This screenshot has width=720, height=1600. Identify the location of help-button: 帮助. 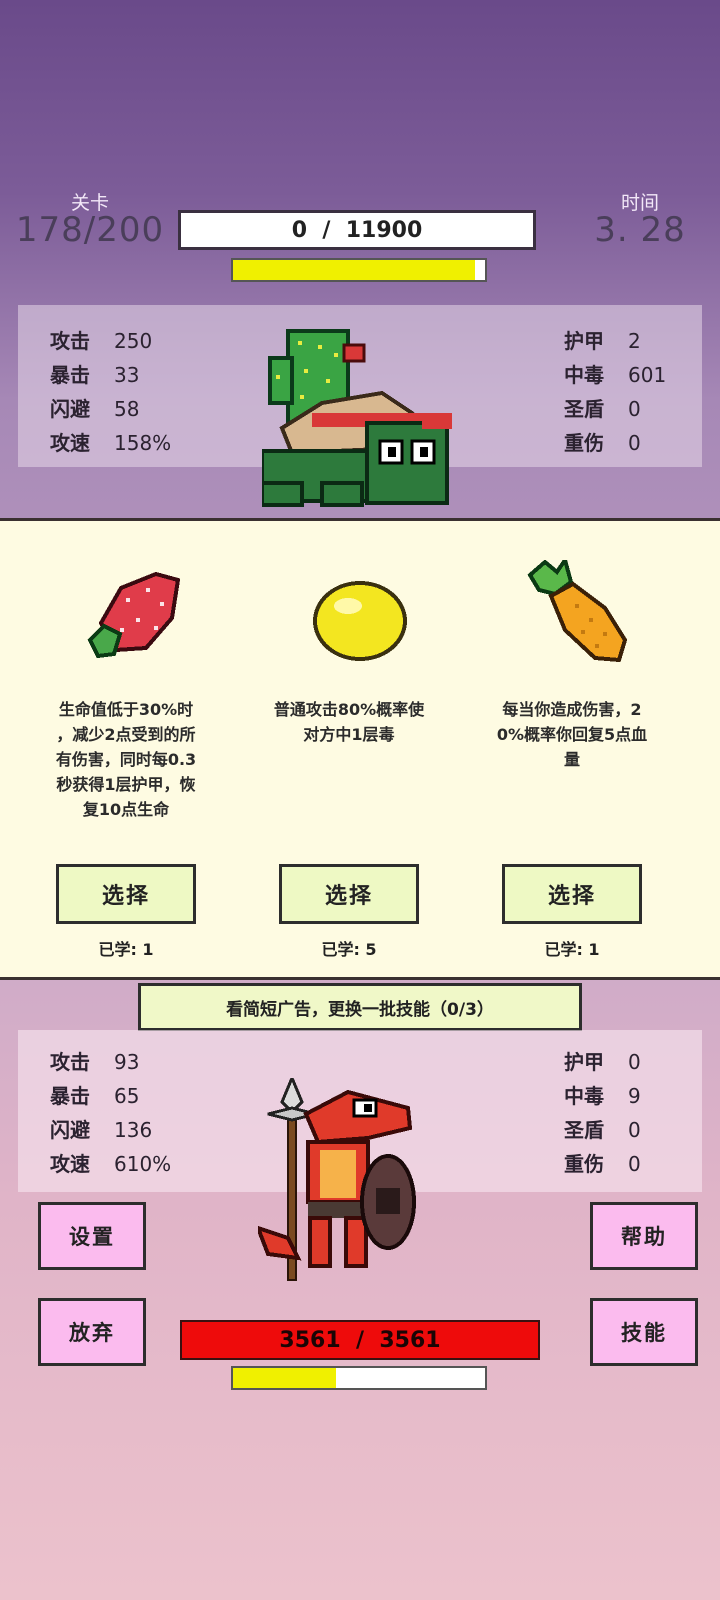
(644, 1236).